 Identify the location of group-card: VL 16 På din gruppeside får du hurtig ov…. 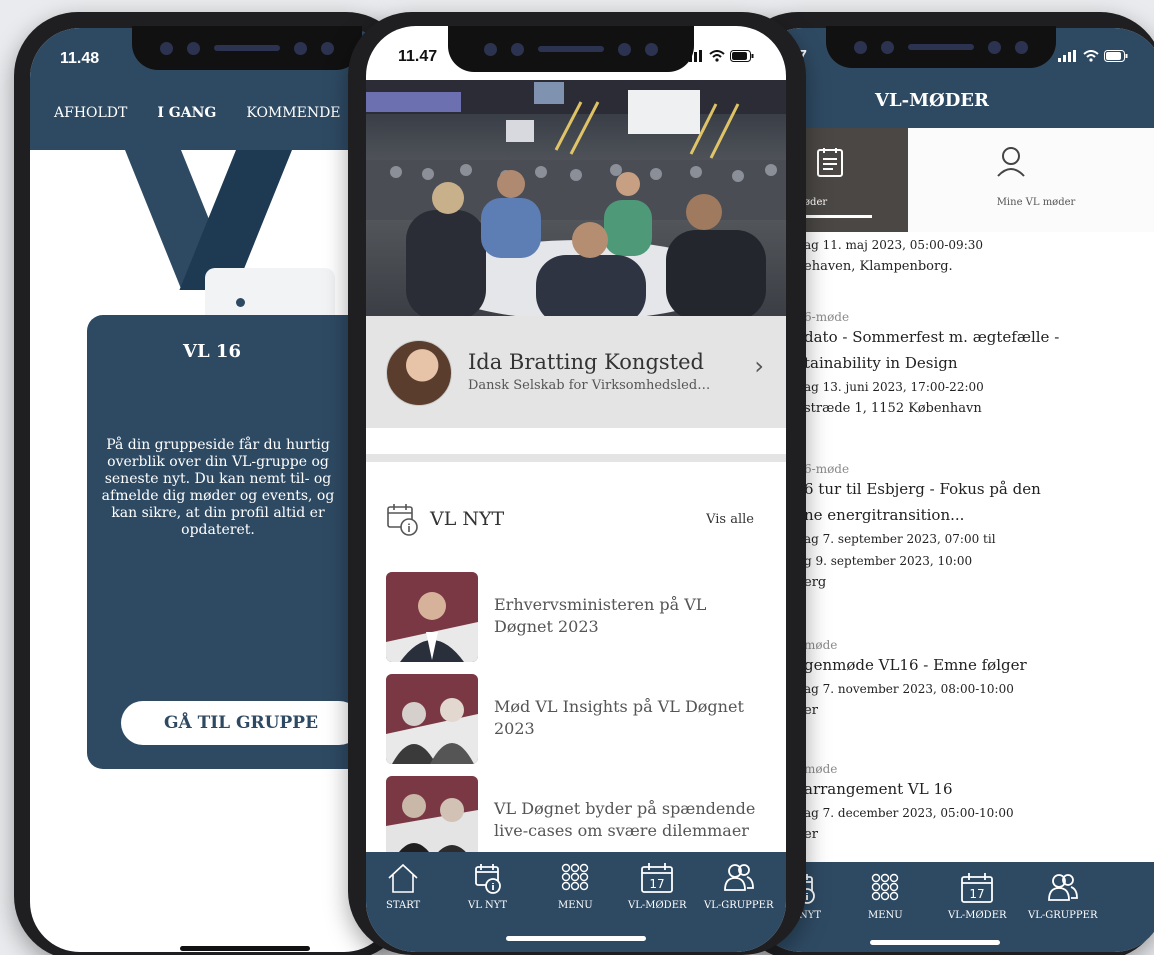
(237, 542).